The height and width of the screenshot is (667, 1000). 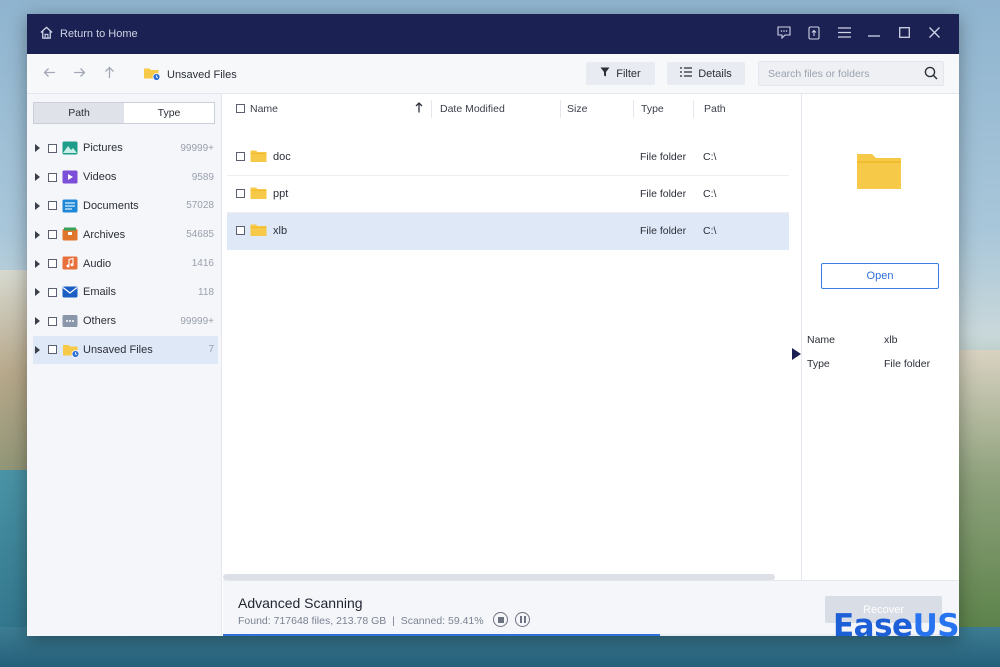 I want to click on scanned-text: Scanned: 59.41%, so click(x=442, y=621).